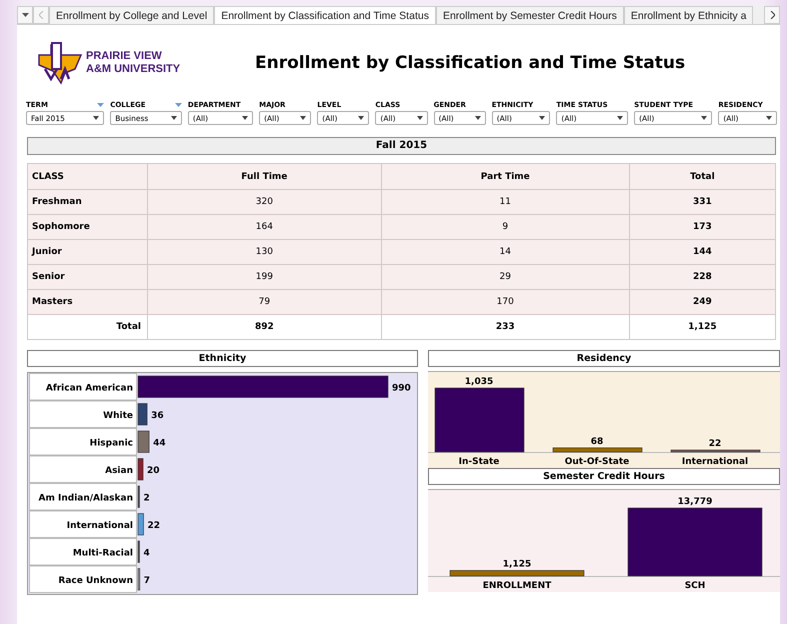 The width and height of the screenshot is (787, 624). Describe the element at coordinates (265, 327) in the screenshot. I see `table-cell: 892` at that location.